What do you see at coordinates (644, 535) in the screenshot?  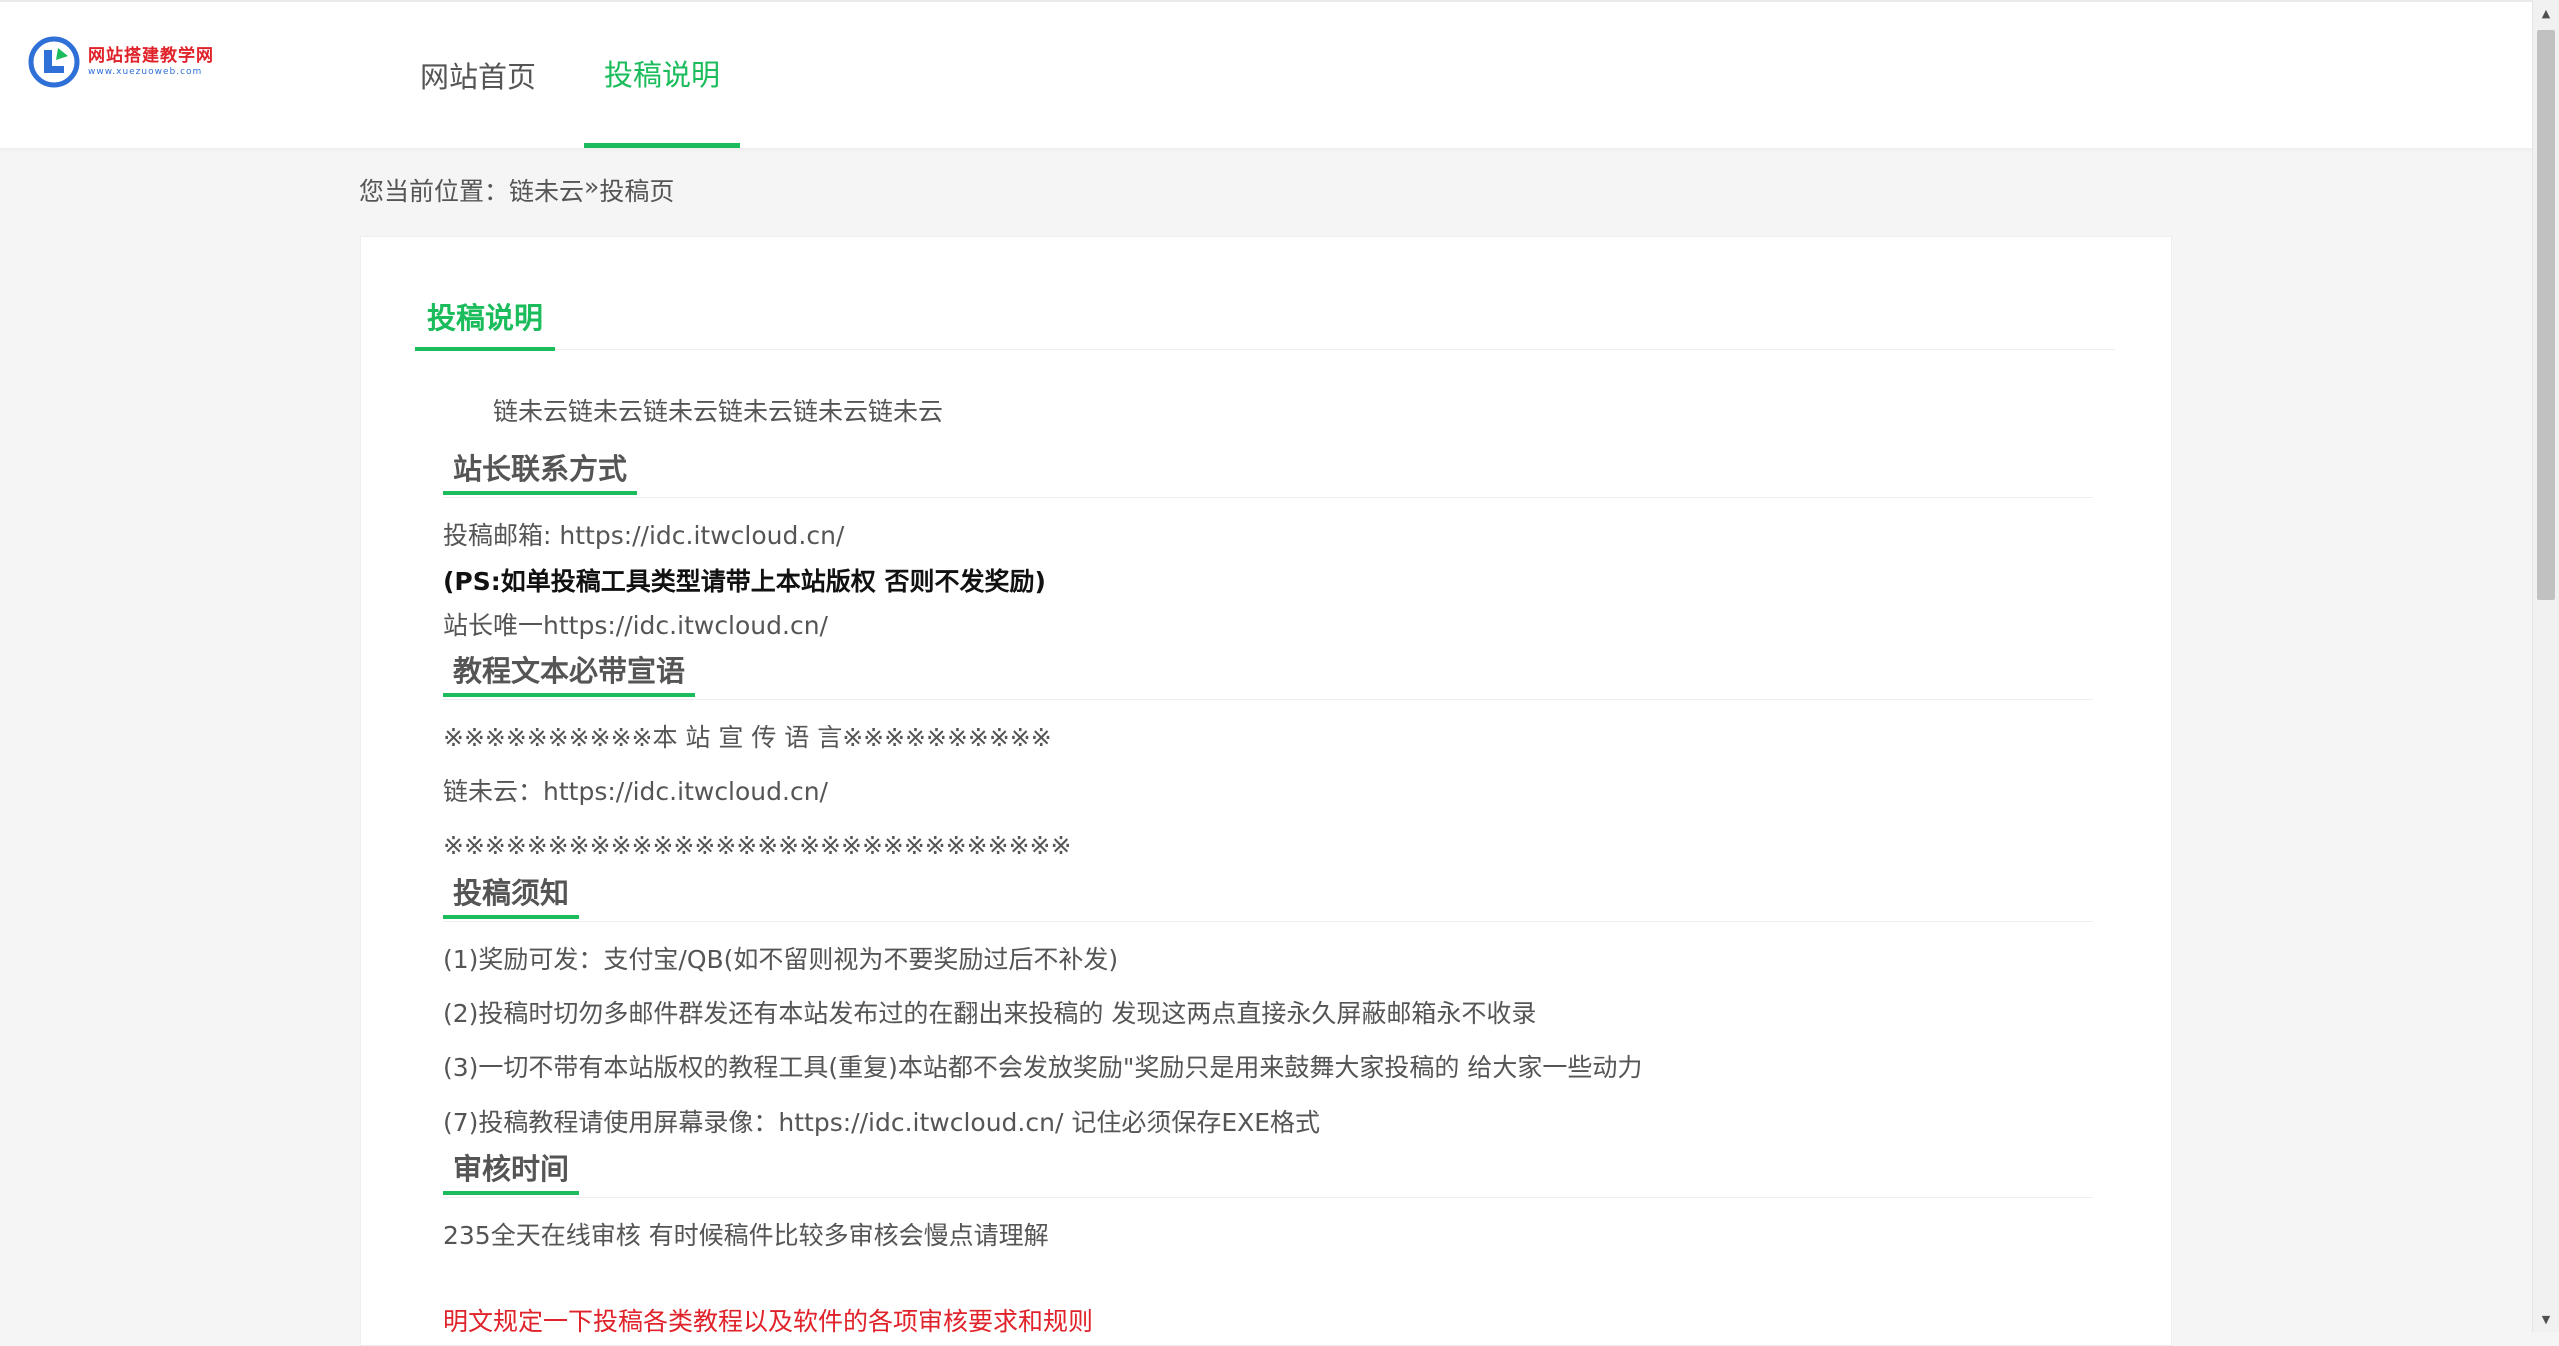 I see `section-line: 投稿邮箱: https://idc.itwcloud.cn/` at bounding box center [644, 535].